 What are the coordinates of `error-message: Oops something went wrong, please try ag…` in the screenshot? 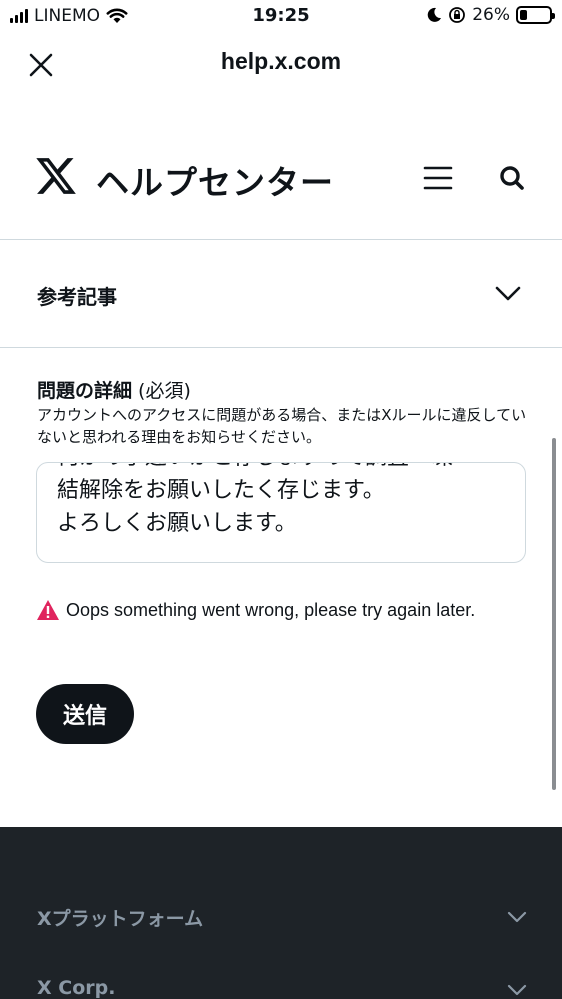 It's located at (276, 610).